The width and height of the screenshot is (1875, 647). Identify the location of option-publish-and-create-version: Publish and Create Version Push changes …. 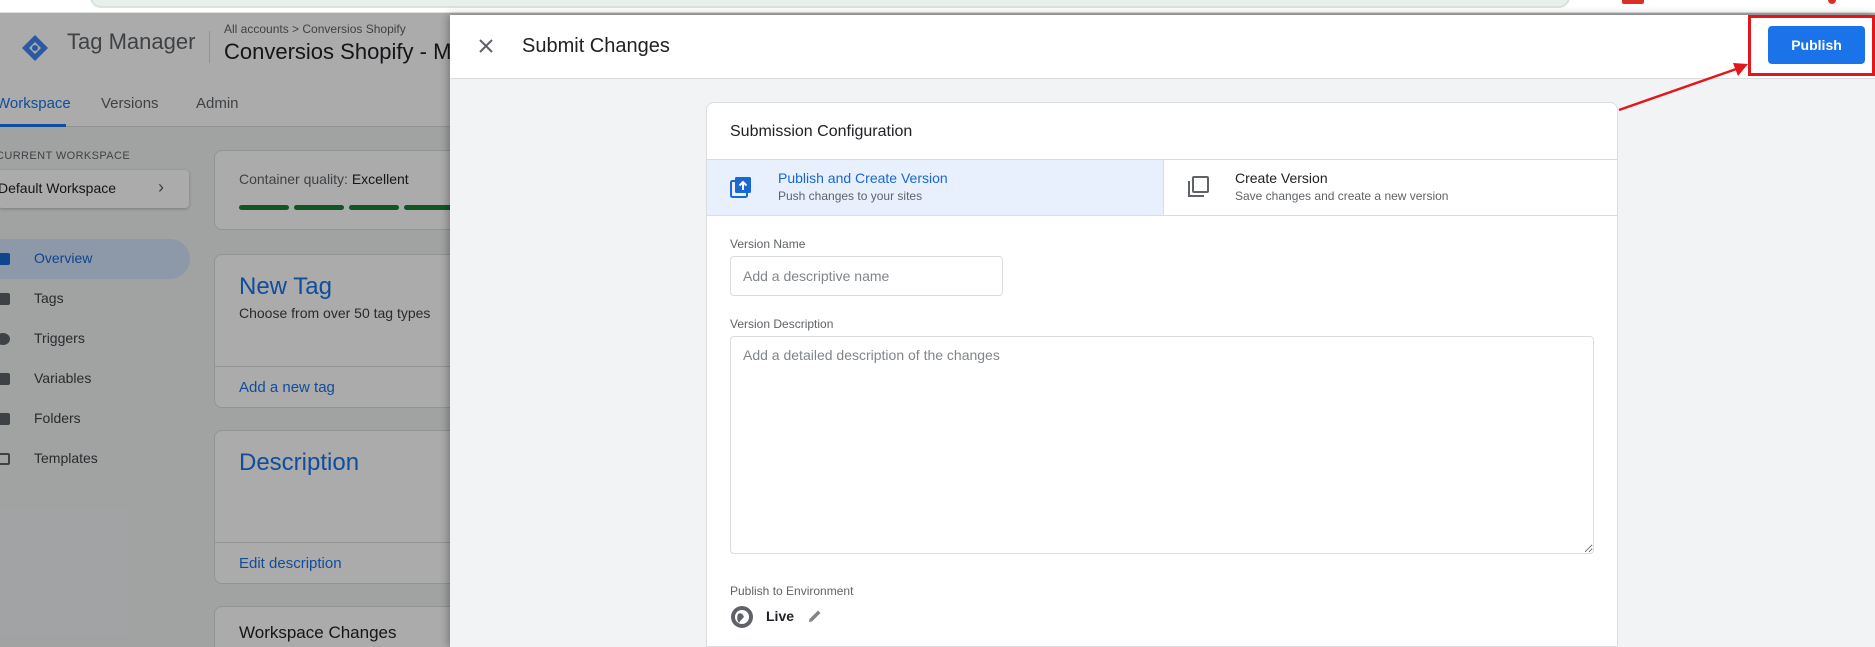
(935, 187).